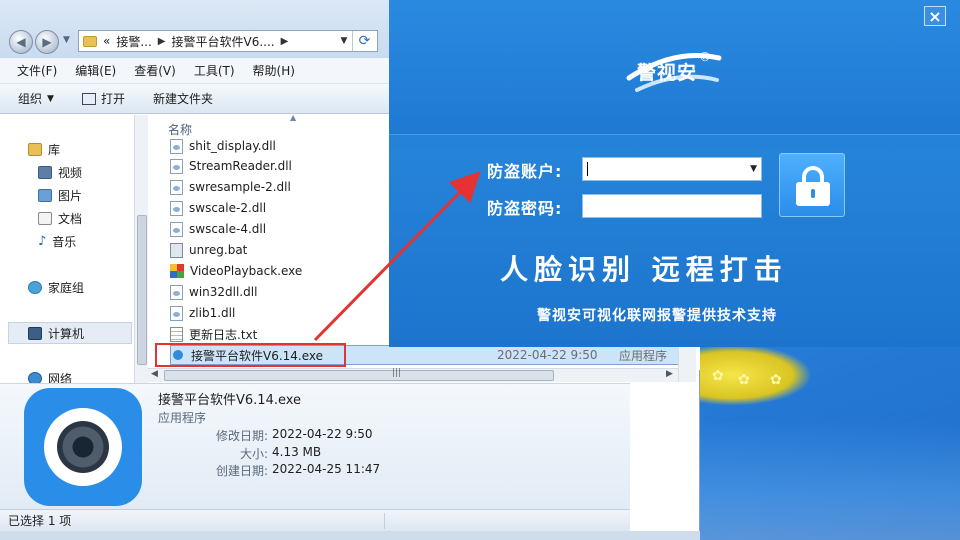 The height and width of the screenshot is (540, 960). Describe the element at coordinates (176, 334) in the screenshot. I see `txt-icon` at that location.